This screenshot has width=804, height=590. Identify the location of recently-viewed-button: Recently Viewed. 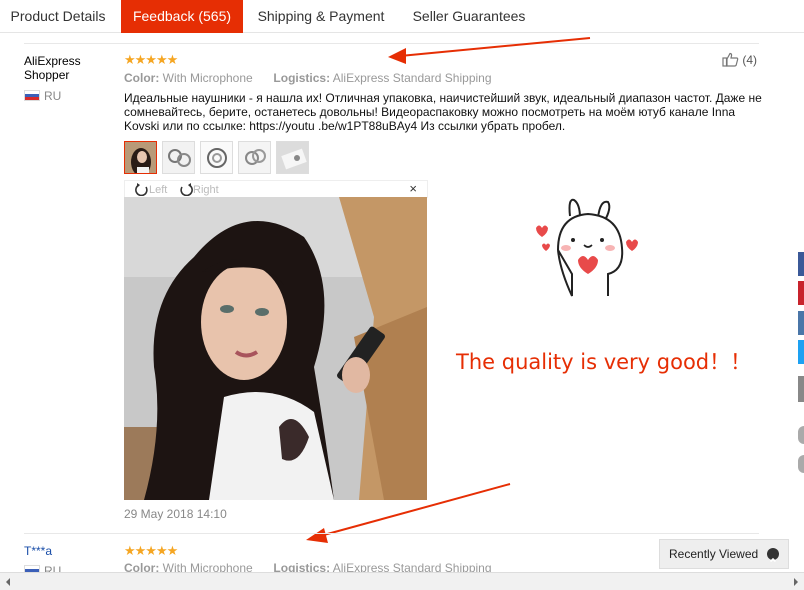
(724, 554).